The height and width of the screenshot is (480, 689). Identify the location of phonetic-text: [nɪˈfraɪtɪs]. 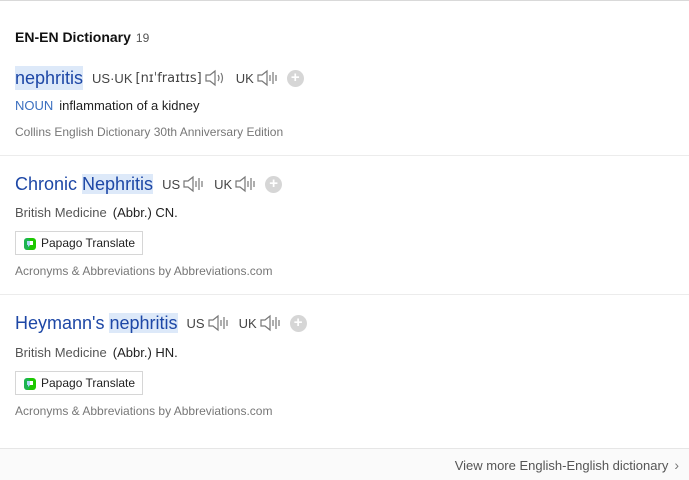
(168, 78).